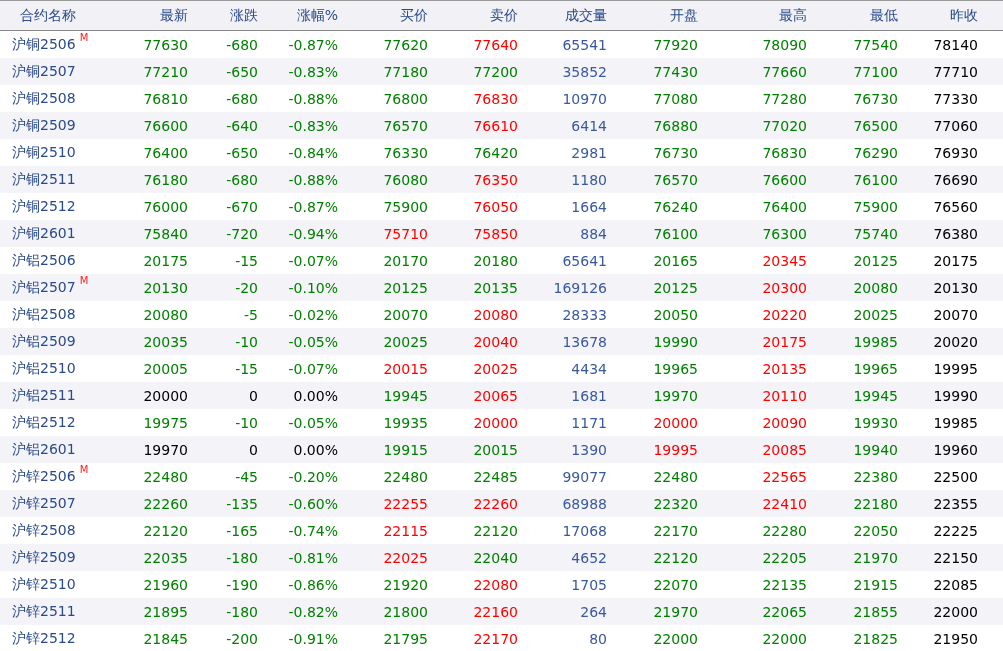 Image resolution: width=1003 pixels, height=651 pixels. What do you see at coordinates (495, 341) in the screenshot?
I see `table-cell: 20040` at bounding box center [495, 341].